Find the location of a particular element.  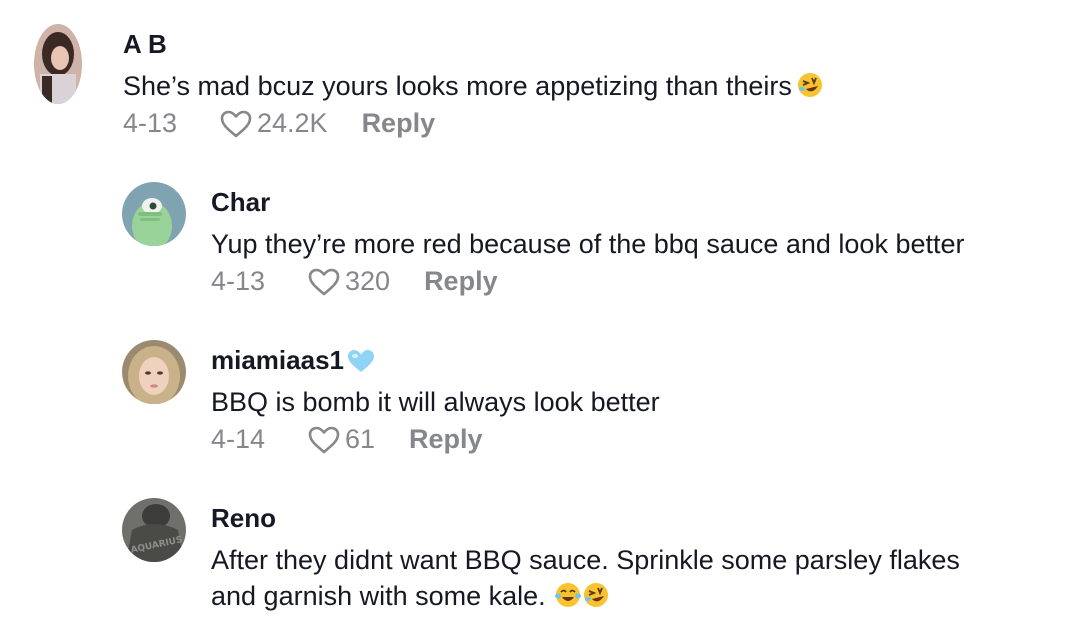

comment-username: miamiaas1 is located at coordinates (293, 360).